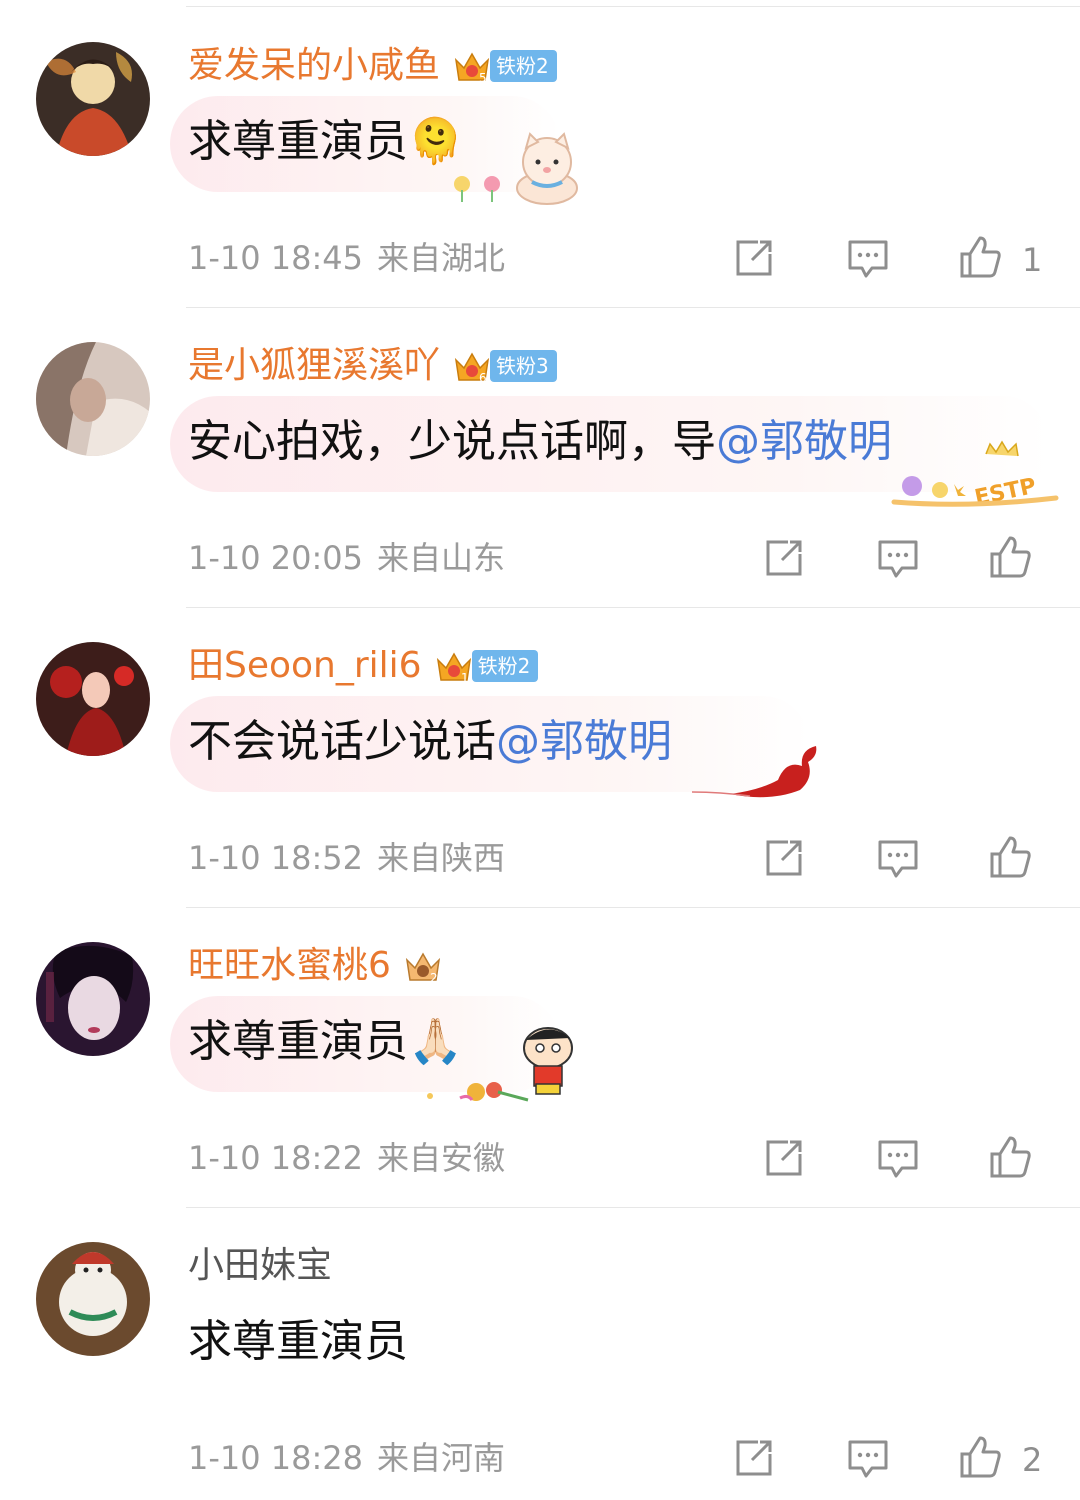 The width and height of the screenshot is (1080, 1500). I want to click on username: 爱发呆的小咸鱼 5 铁粉2, so click(372, 66).